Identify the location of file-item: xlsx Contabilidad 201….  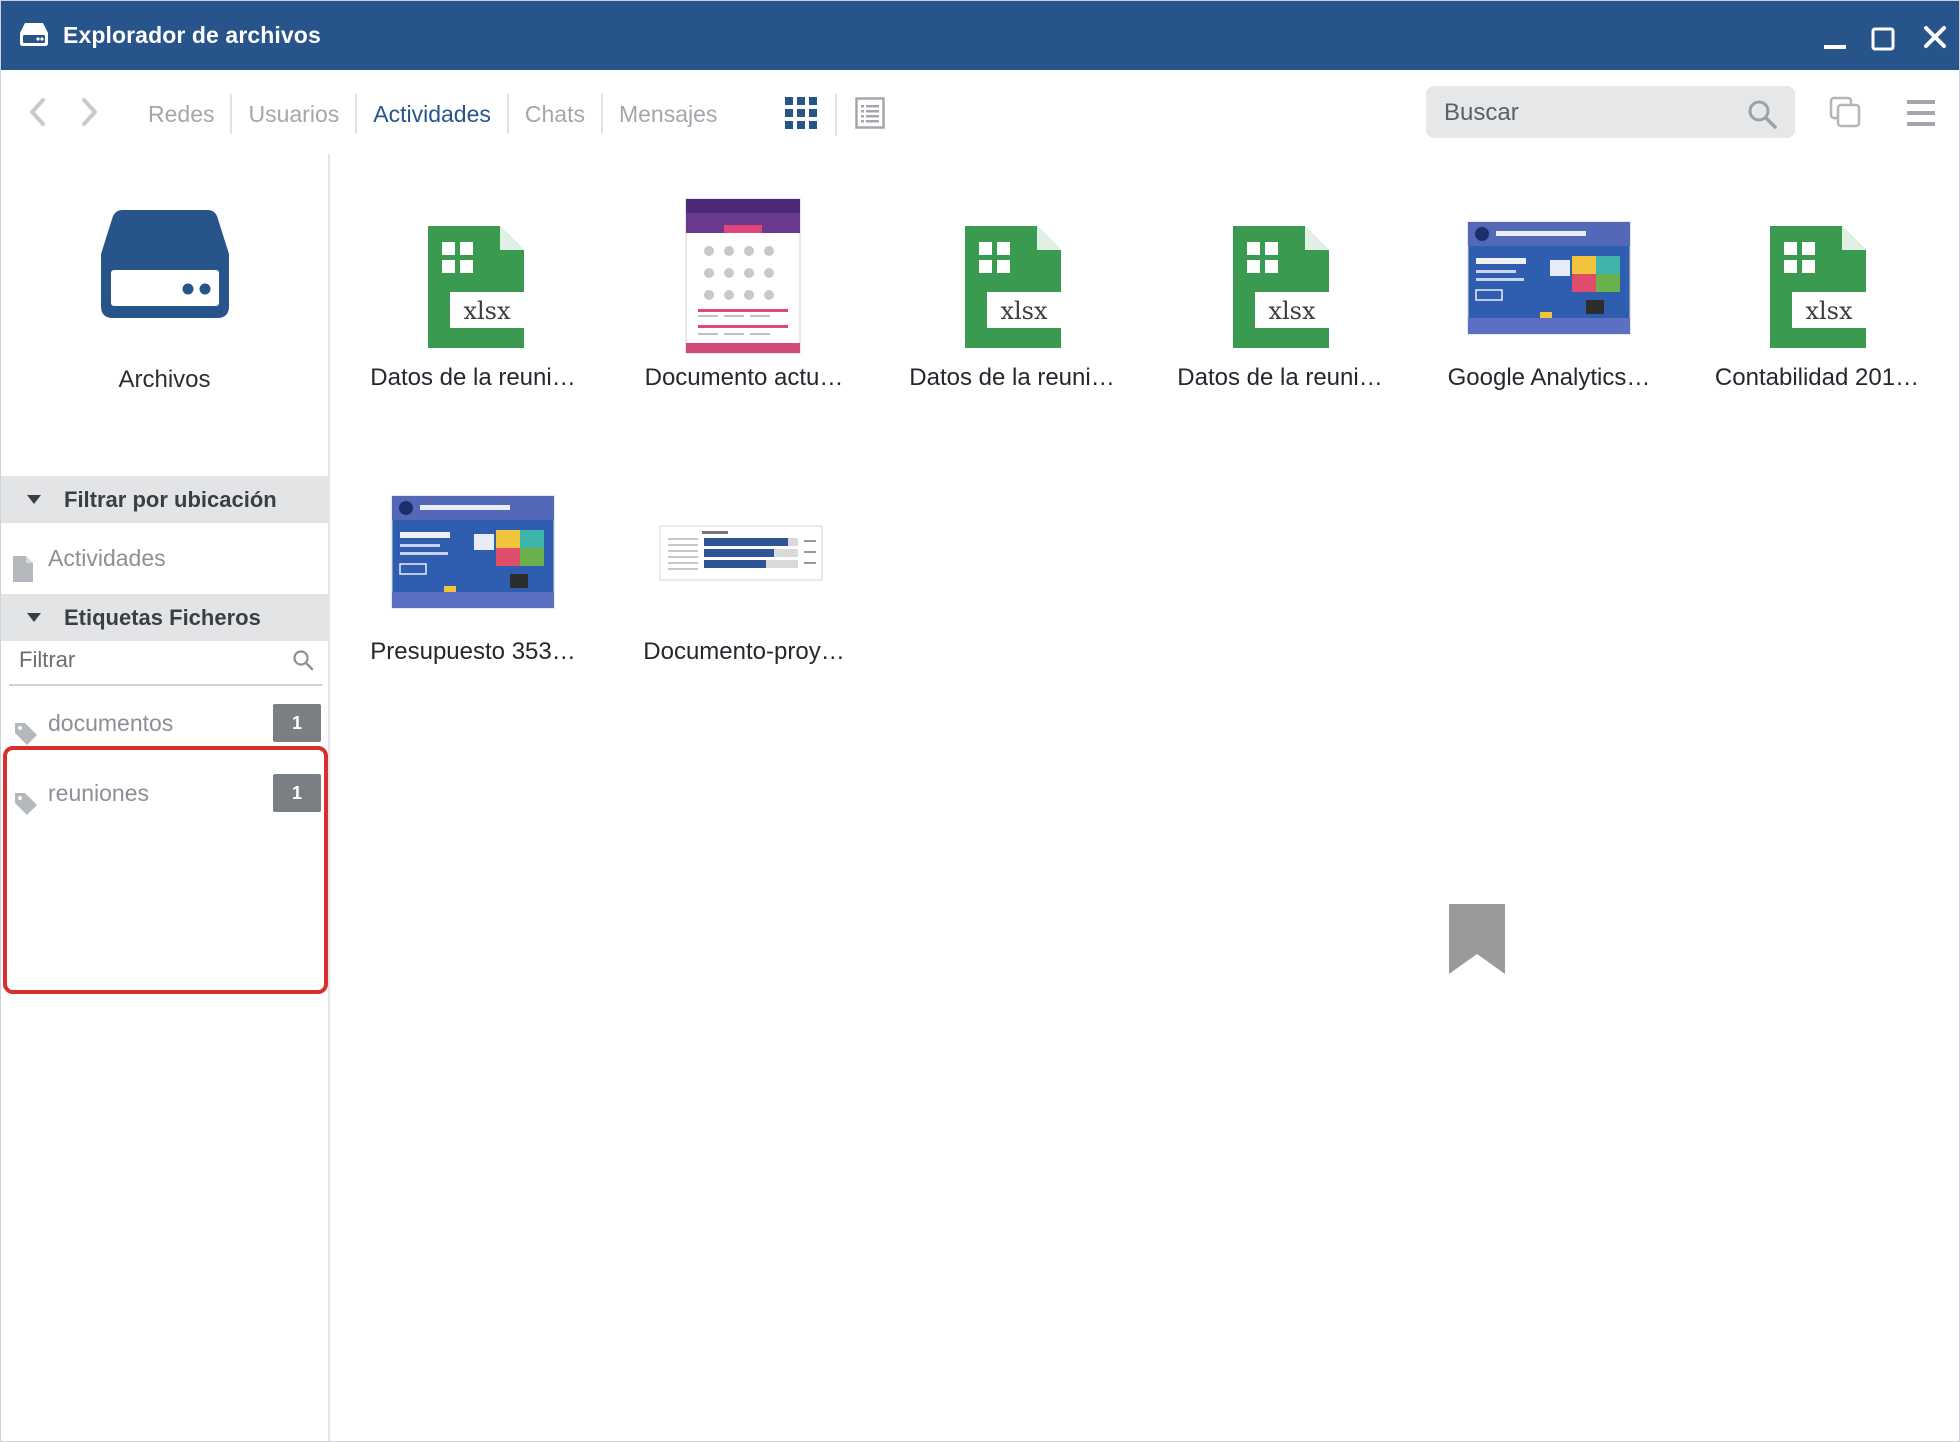
(1817, 279).